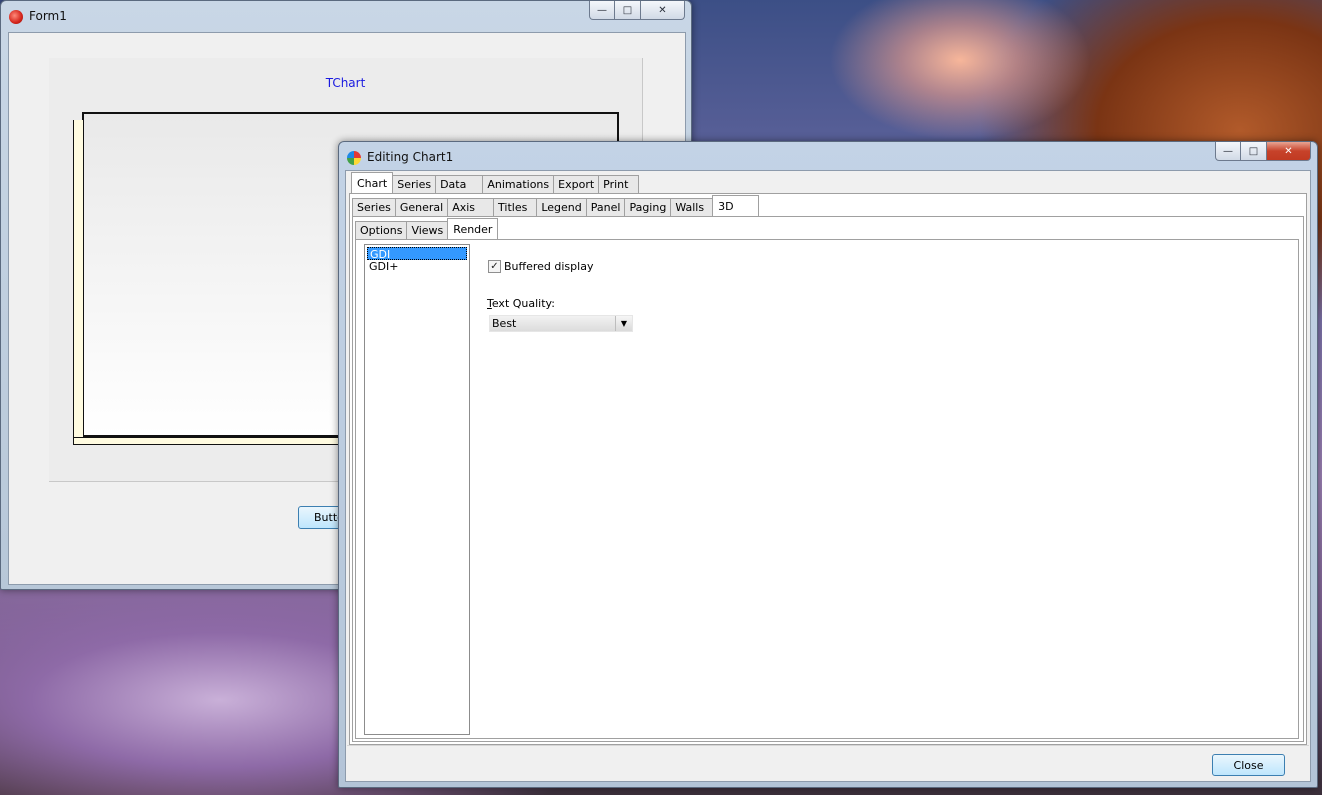 This screenshot has height=795, width=1322. What do you see at coordinates (619, 184) in the screenshot?
I see `tab-print: Print` at bounding box center [619, 184].